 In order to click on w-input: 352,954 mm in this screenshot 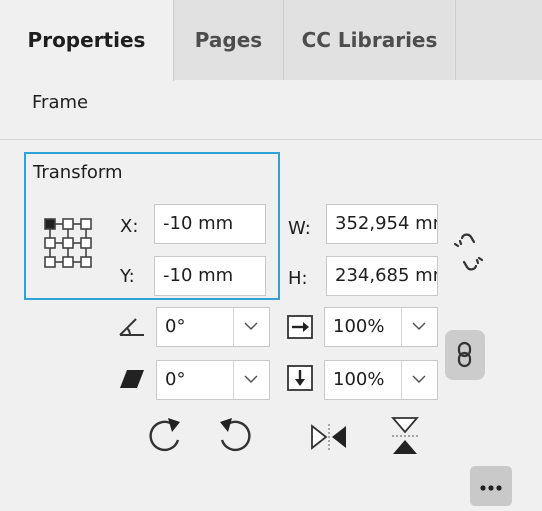, I will do `click(382, 224)`.